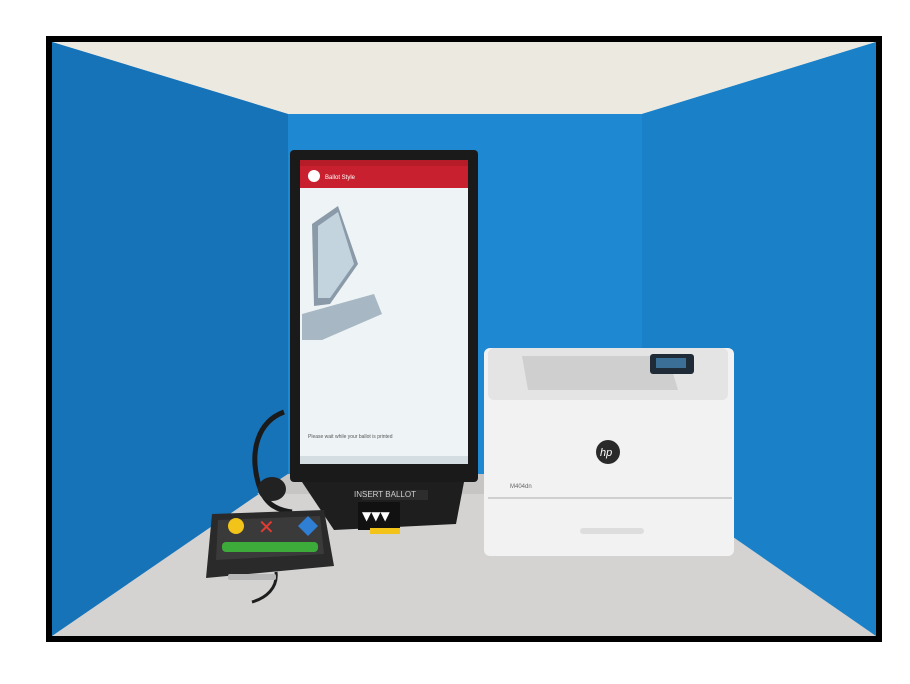 The image size is (910, 684). I want to click on tablet-footer-prompt: Please wait while your ballot is printed, so click(350, 437).